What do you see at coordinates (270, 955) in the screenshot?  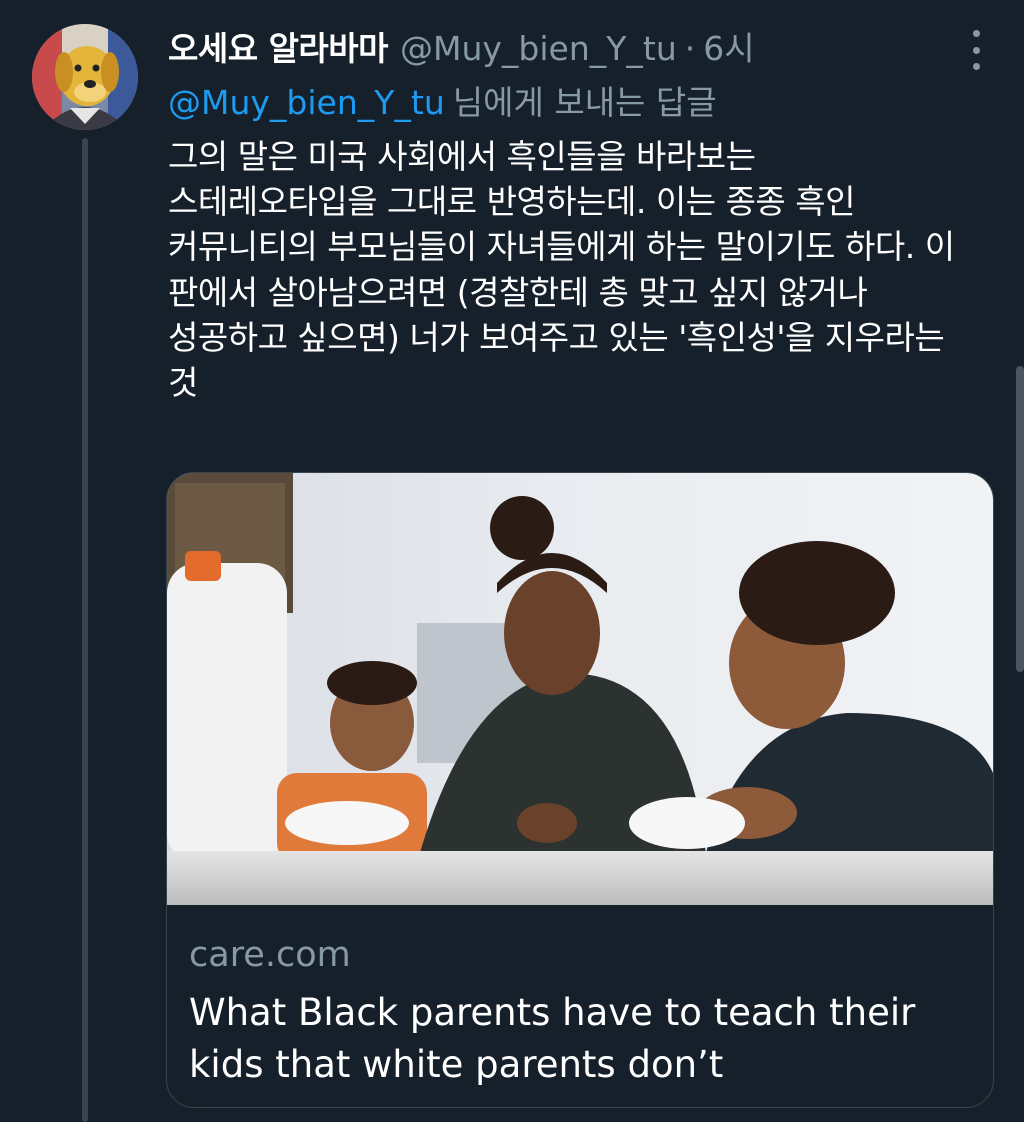 I see `card-domain: care.com` at bounding box center [270, 955].